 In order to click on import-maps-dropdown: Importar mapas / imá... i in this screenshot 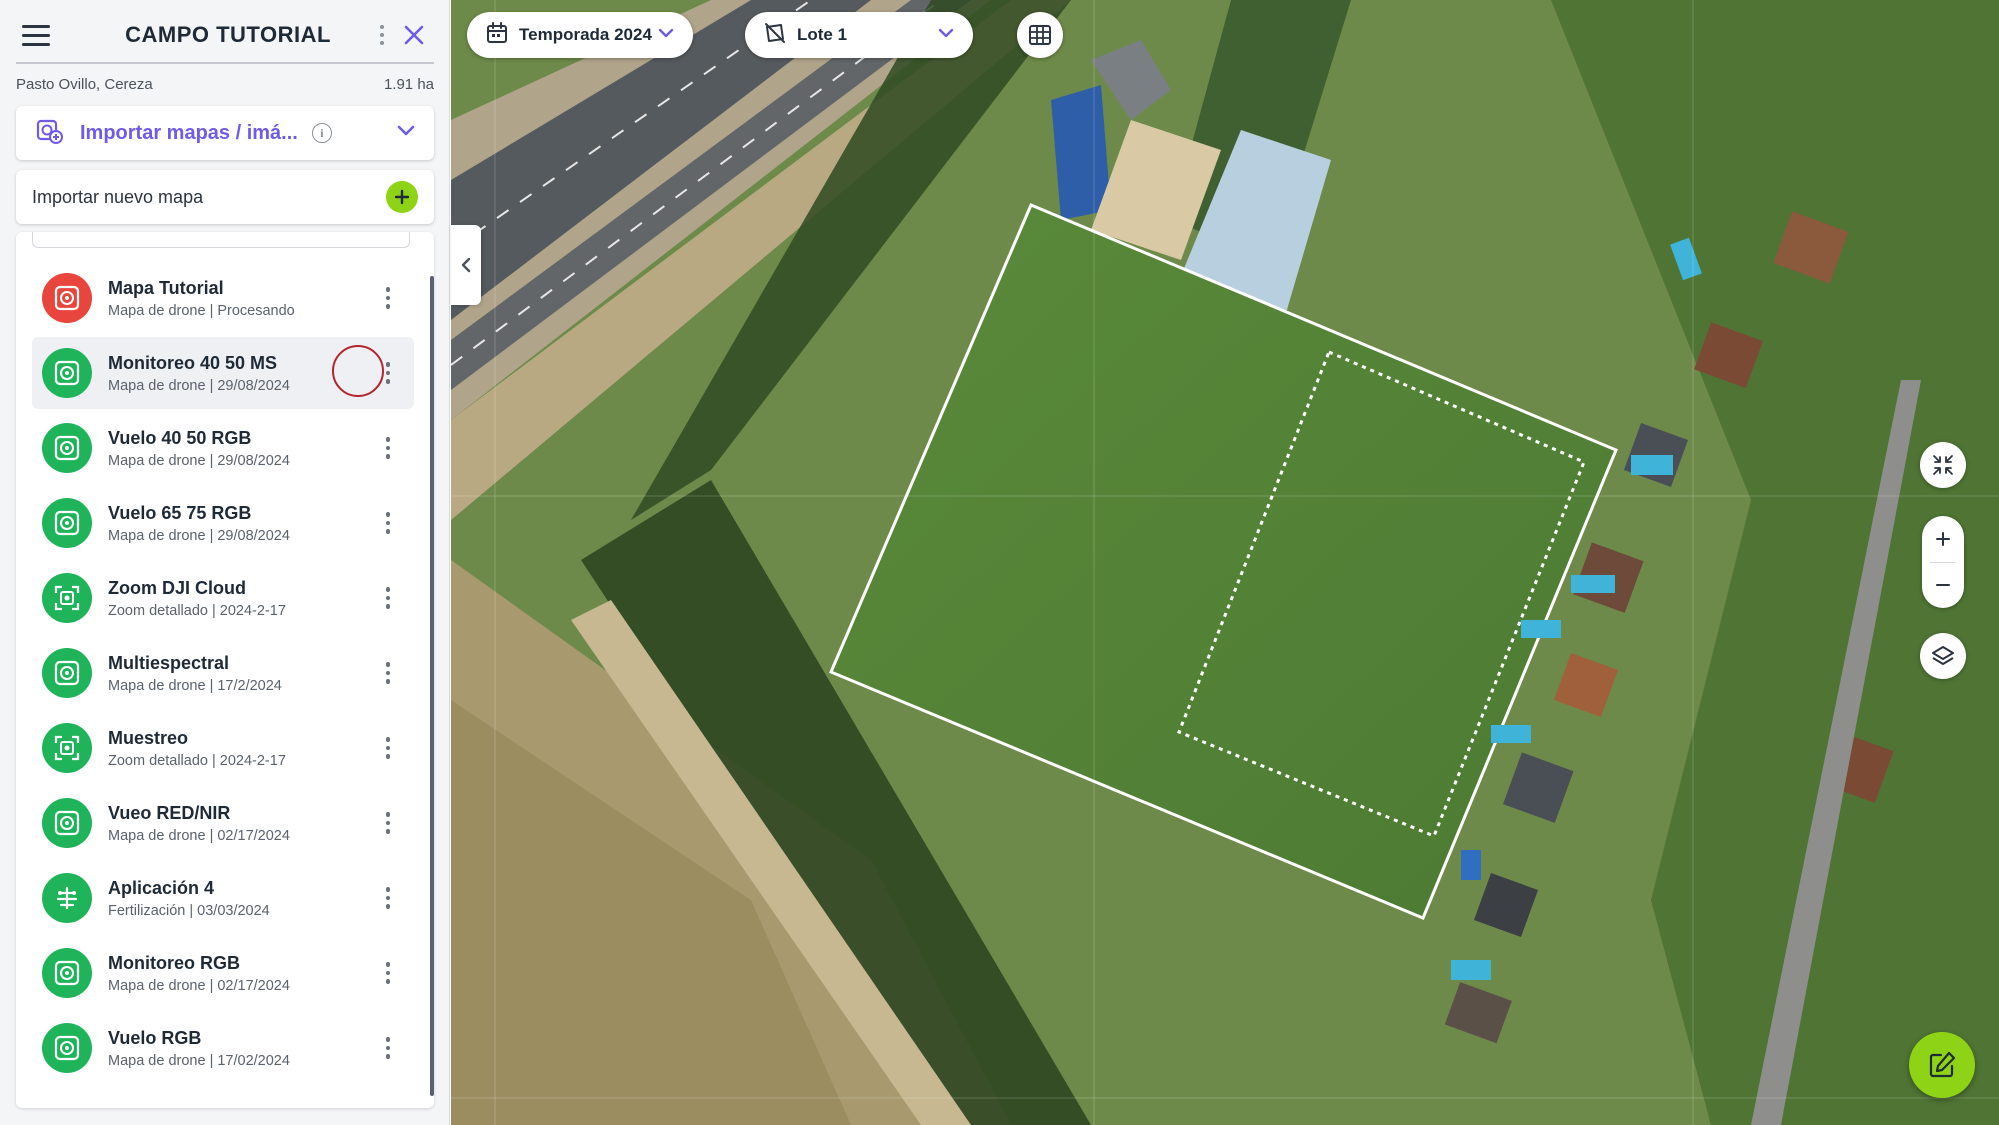, I will do `click(225, 133)`.